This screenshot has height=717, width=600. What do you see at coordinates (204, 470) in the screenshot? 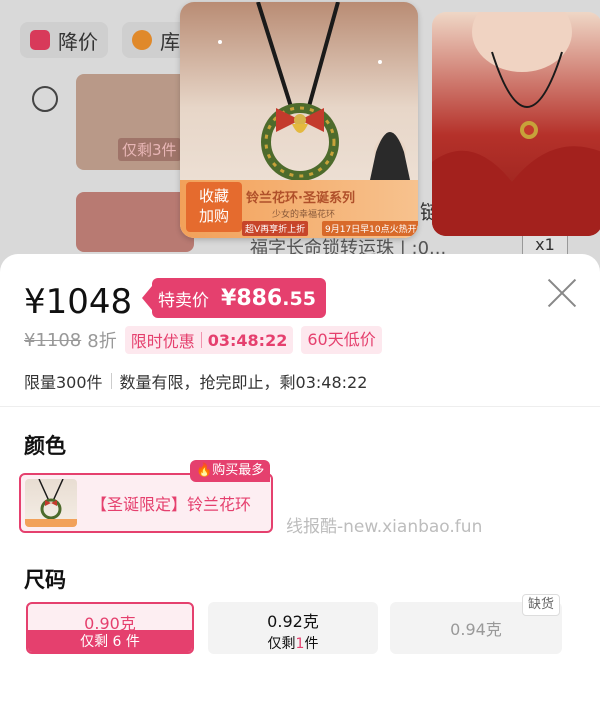
I see `fire-icon: 🔥` at bounding box center [204, 470].